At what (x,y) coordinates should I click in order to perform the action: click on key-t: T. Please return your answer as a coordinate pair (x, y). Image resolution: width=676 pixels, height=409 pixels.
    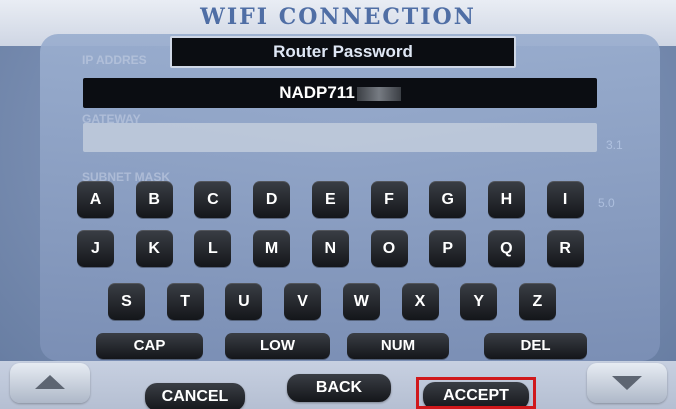
    Looking at the image, I should click on (185, 301).